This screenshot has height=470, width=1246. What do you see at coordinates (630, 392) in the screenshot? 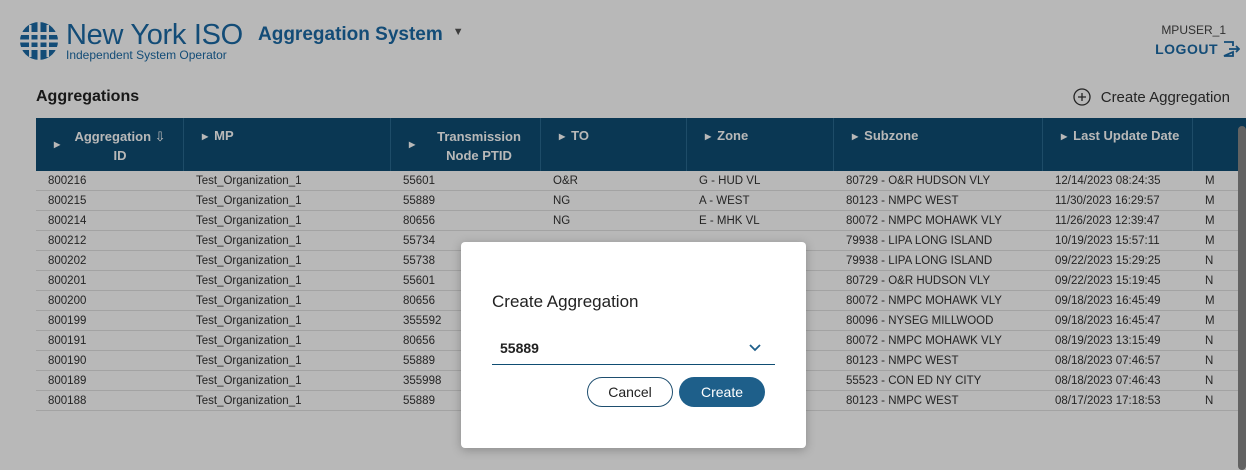
I see `cancel-button: Cancel` at bounding box center [630, 392].